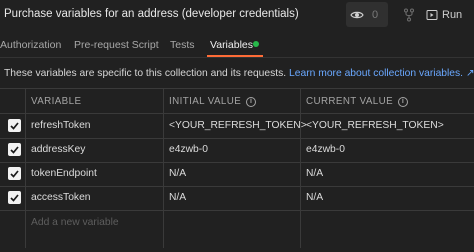  Describe the element at coordinates (375, 14) in the screenshot. I see `watch-count: 0` at that location.